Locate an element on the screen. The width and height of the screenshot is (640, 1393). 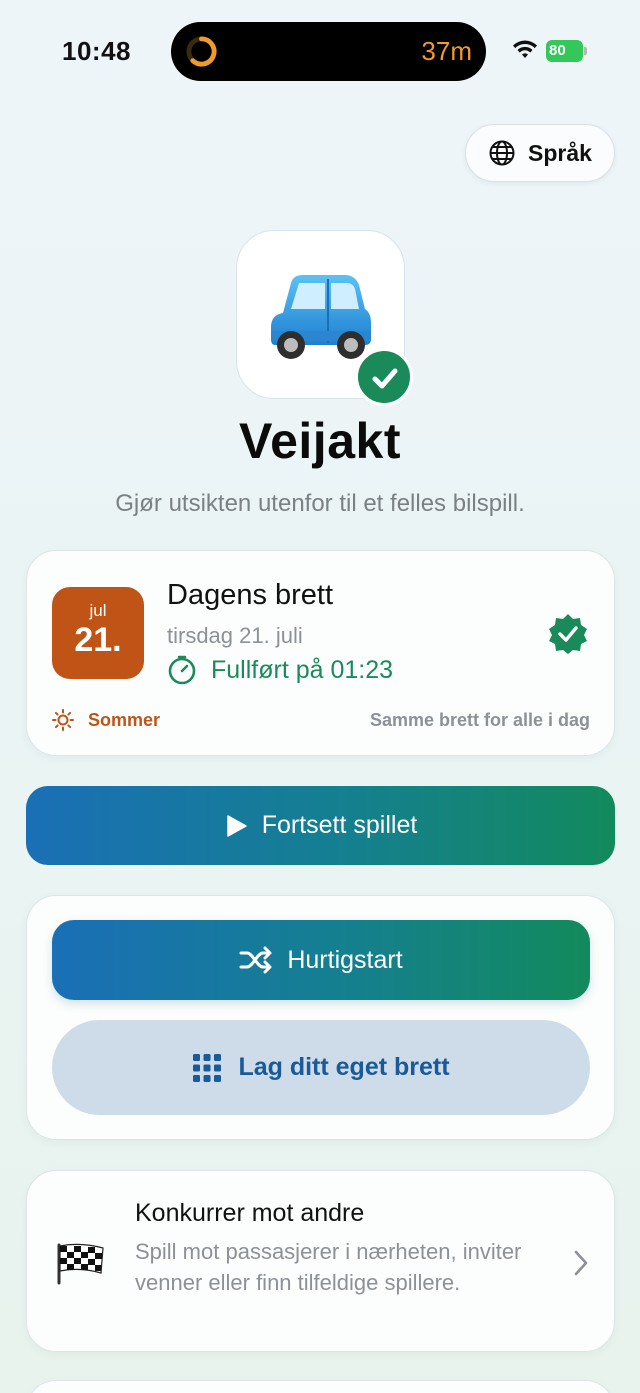
language-label: Språk is located at coordinates (560, 152).